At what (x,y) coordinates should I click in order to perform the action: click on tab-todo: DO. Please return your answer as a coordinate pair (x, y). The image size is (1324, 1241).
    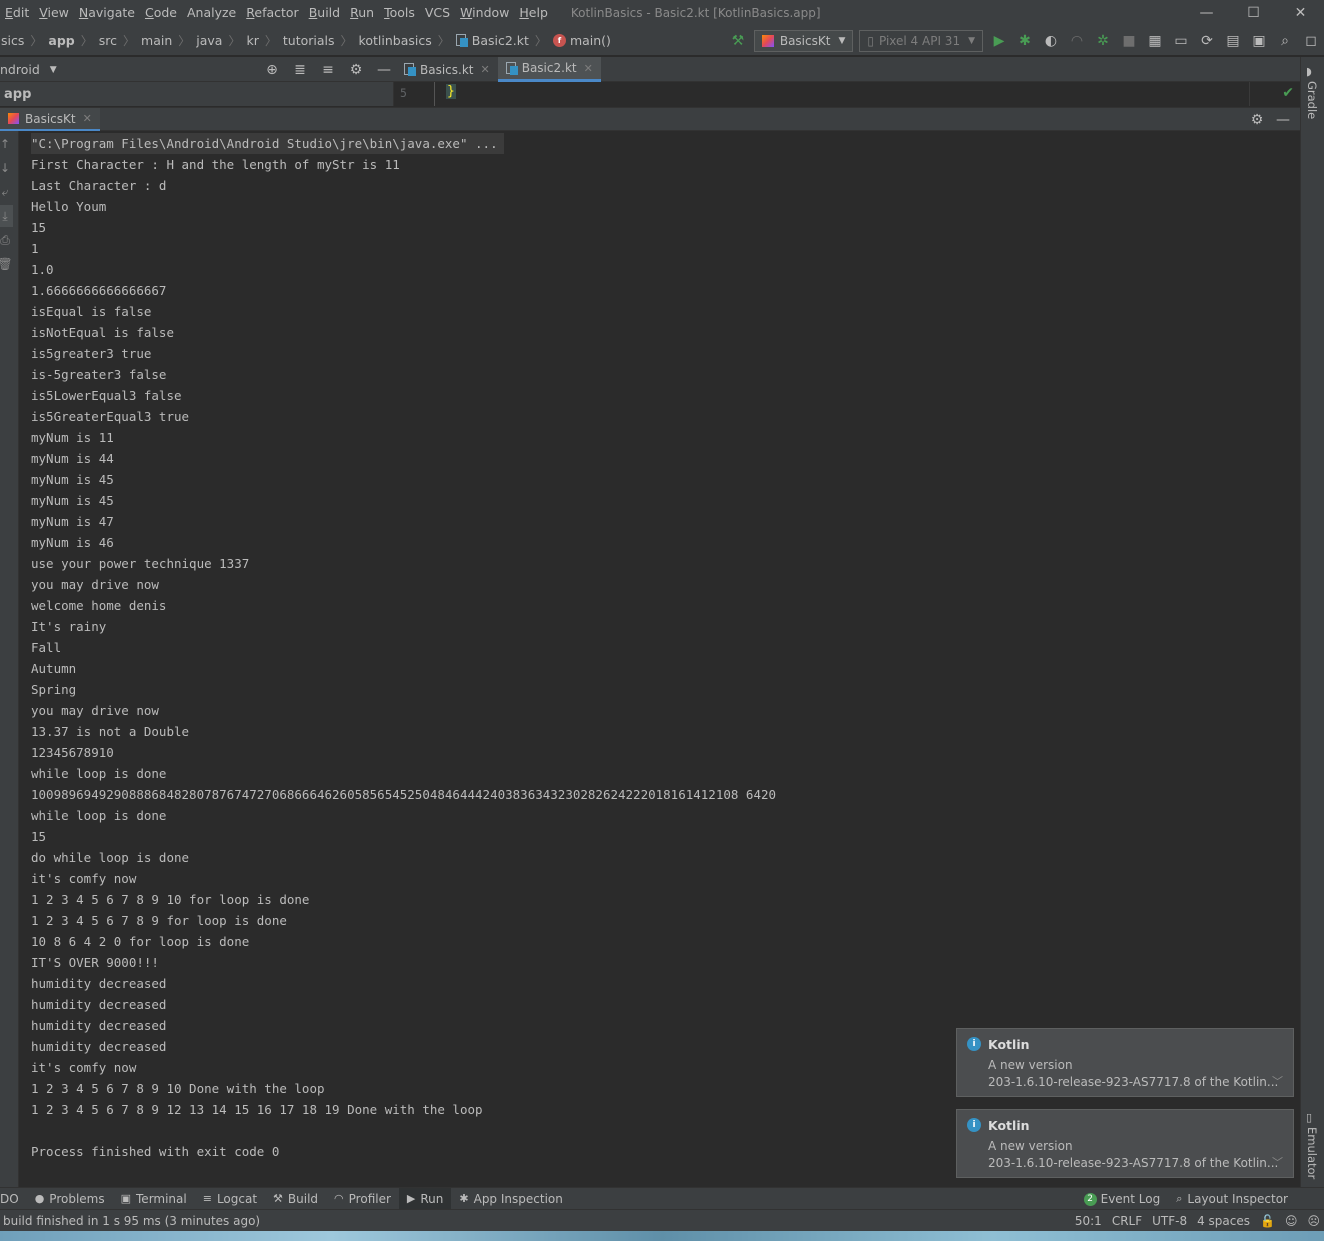
    Looking at the image, I should click on (13, 1199).